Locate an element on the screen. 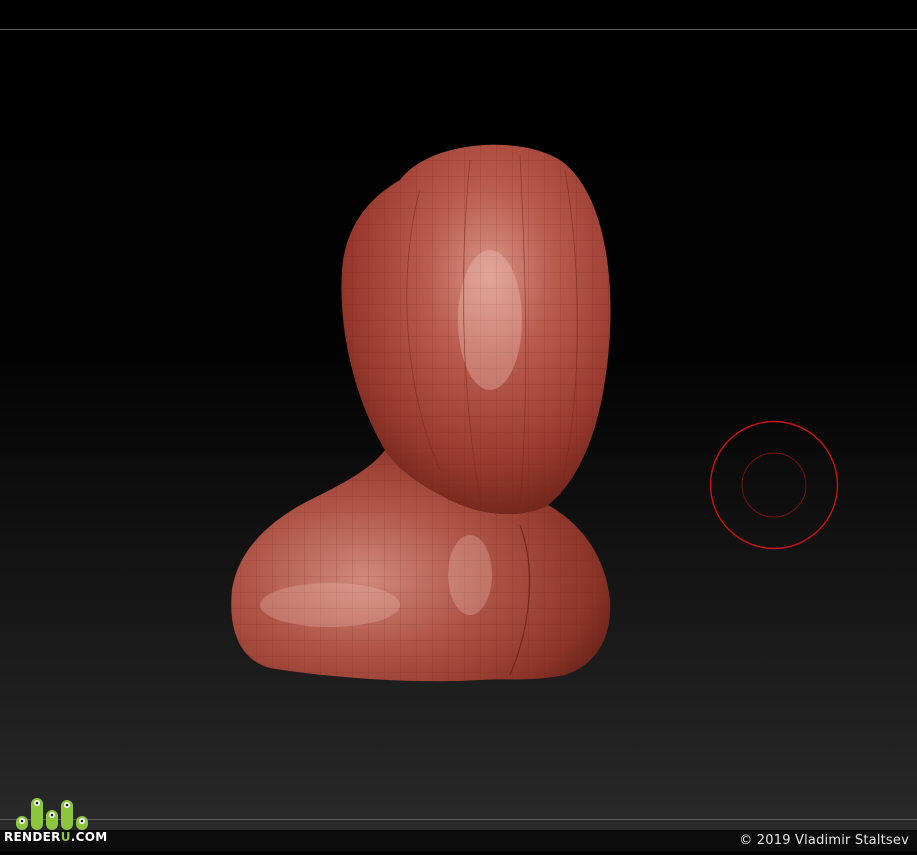  logo-text: RENDERU.COM is located at coordinates (55, 837).